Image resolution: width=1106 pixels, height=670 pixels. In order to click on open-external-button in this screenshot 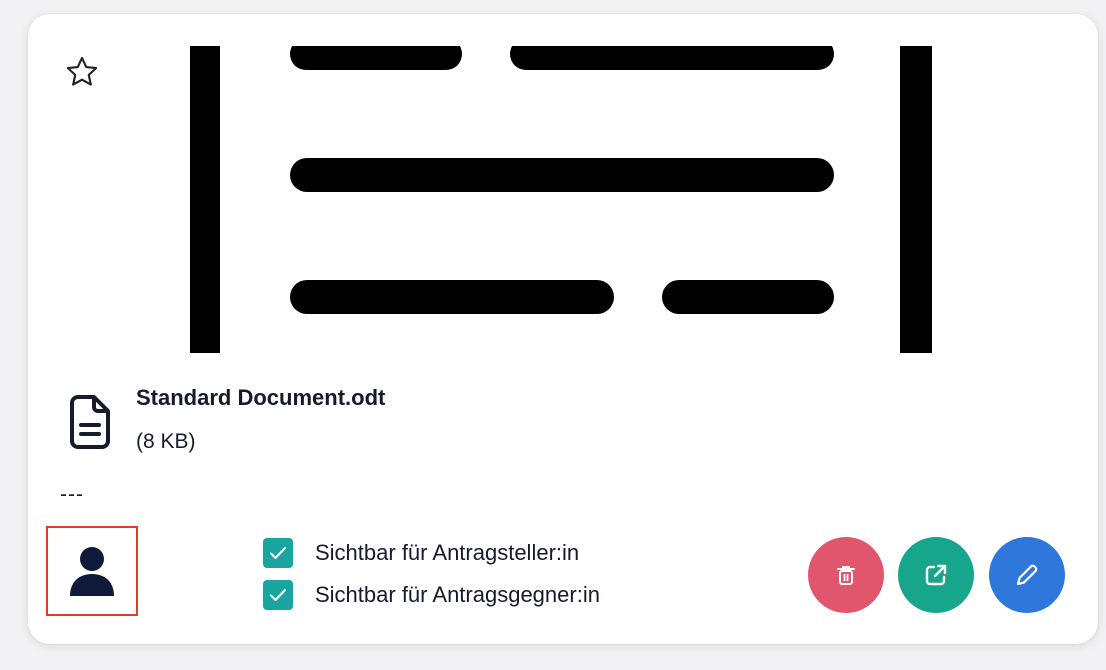, I will do `click(936, 575)`.